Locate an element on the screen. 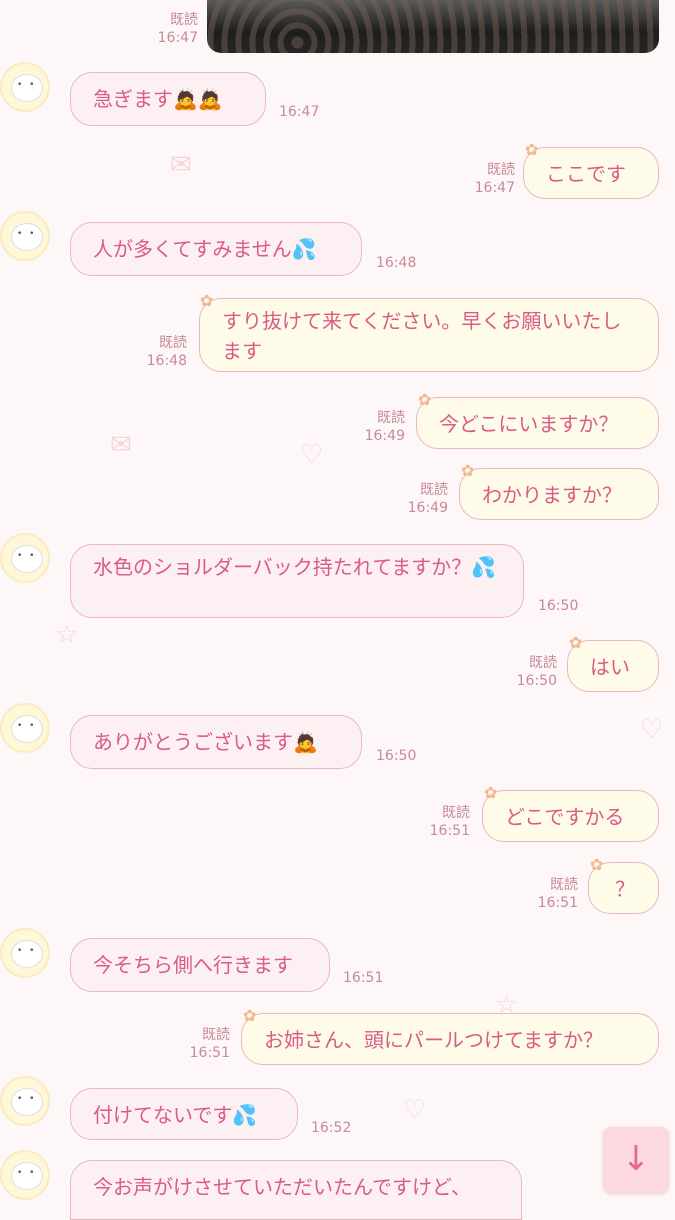  message-bubble: ここです is located at coordinates (591, 173).